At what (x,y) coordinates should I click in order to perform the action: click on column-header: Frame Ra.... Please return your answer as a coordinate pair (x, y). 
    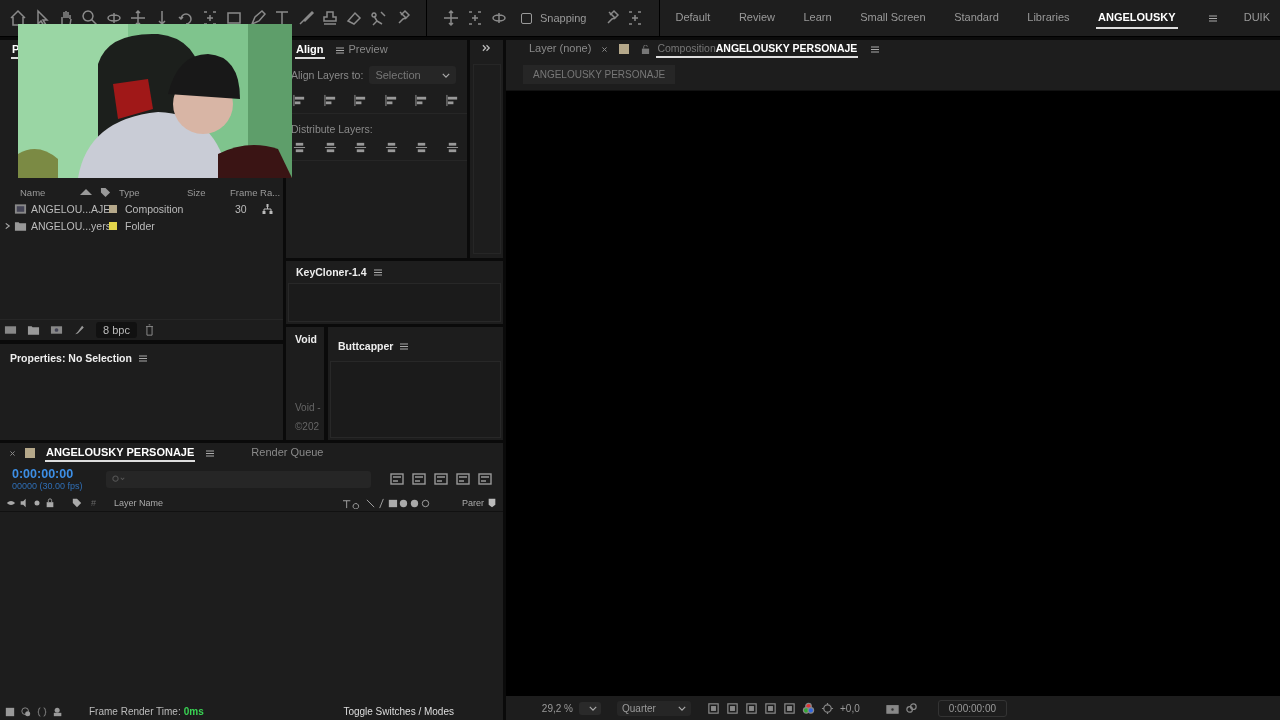
    Looking at the image, I should click on (255, 192).